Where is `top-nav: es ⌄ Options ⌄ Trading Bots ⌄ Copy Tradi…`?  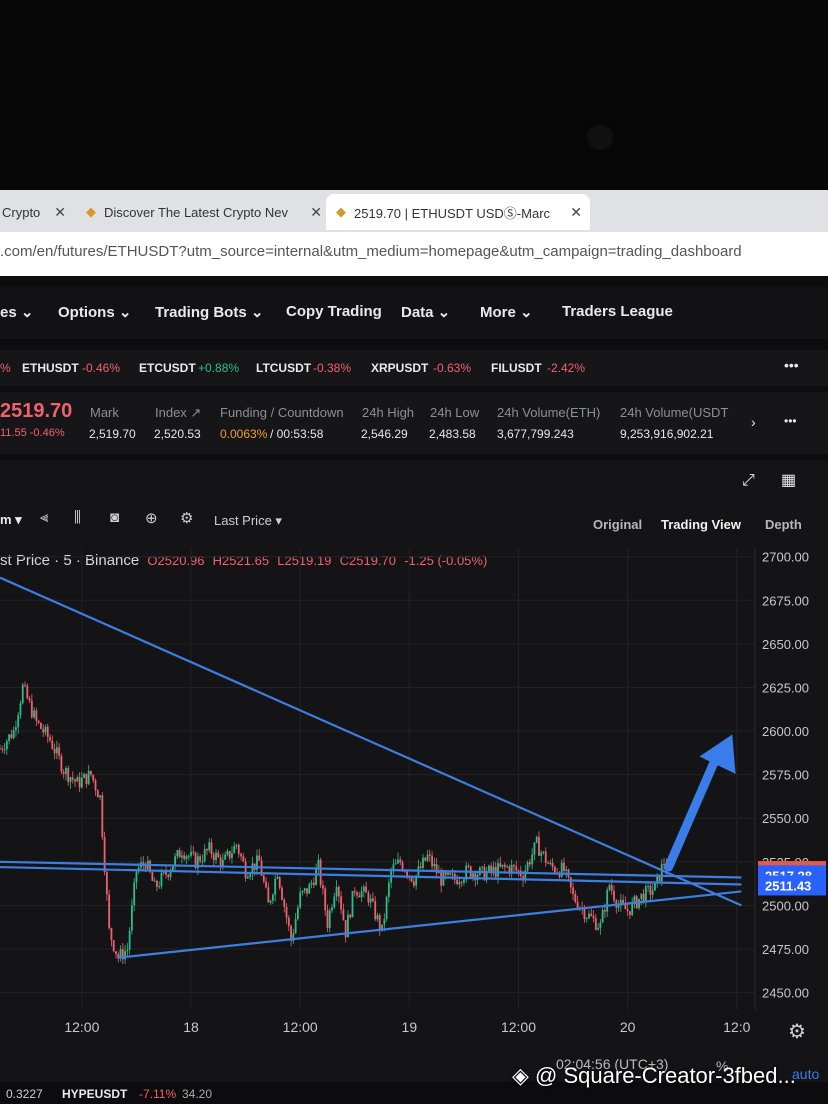 top-nav: es ⌄ Options ⌄ Trading Bots ⌄ Copy Tradi… is located at coordinates (414, 313).